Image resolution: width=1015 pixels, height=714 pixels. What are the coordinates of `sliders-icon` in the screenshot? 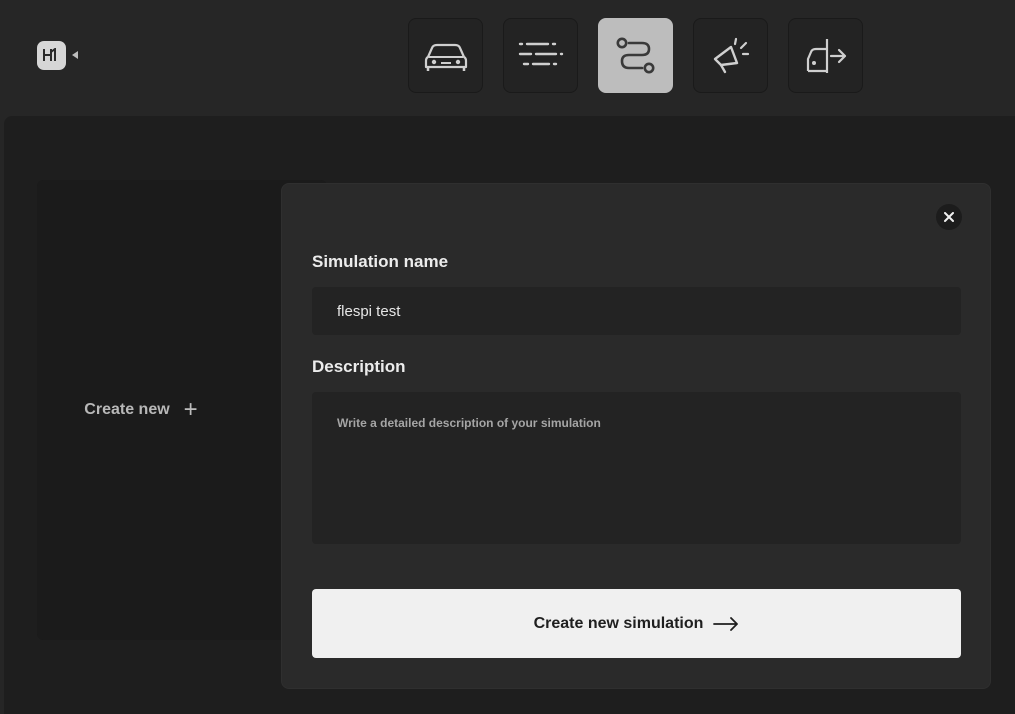 It's located at (540, 53).